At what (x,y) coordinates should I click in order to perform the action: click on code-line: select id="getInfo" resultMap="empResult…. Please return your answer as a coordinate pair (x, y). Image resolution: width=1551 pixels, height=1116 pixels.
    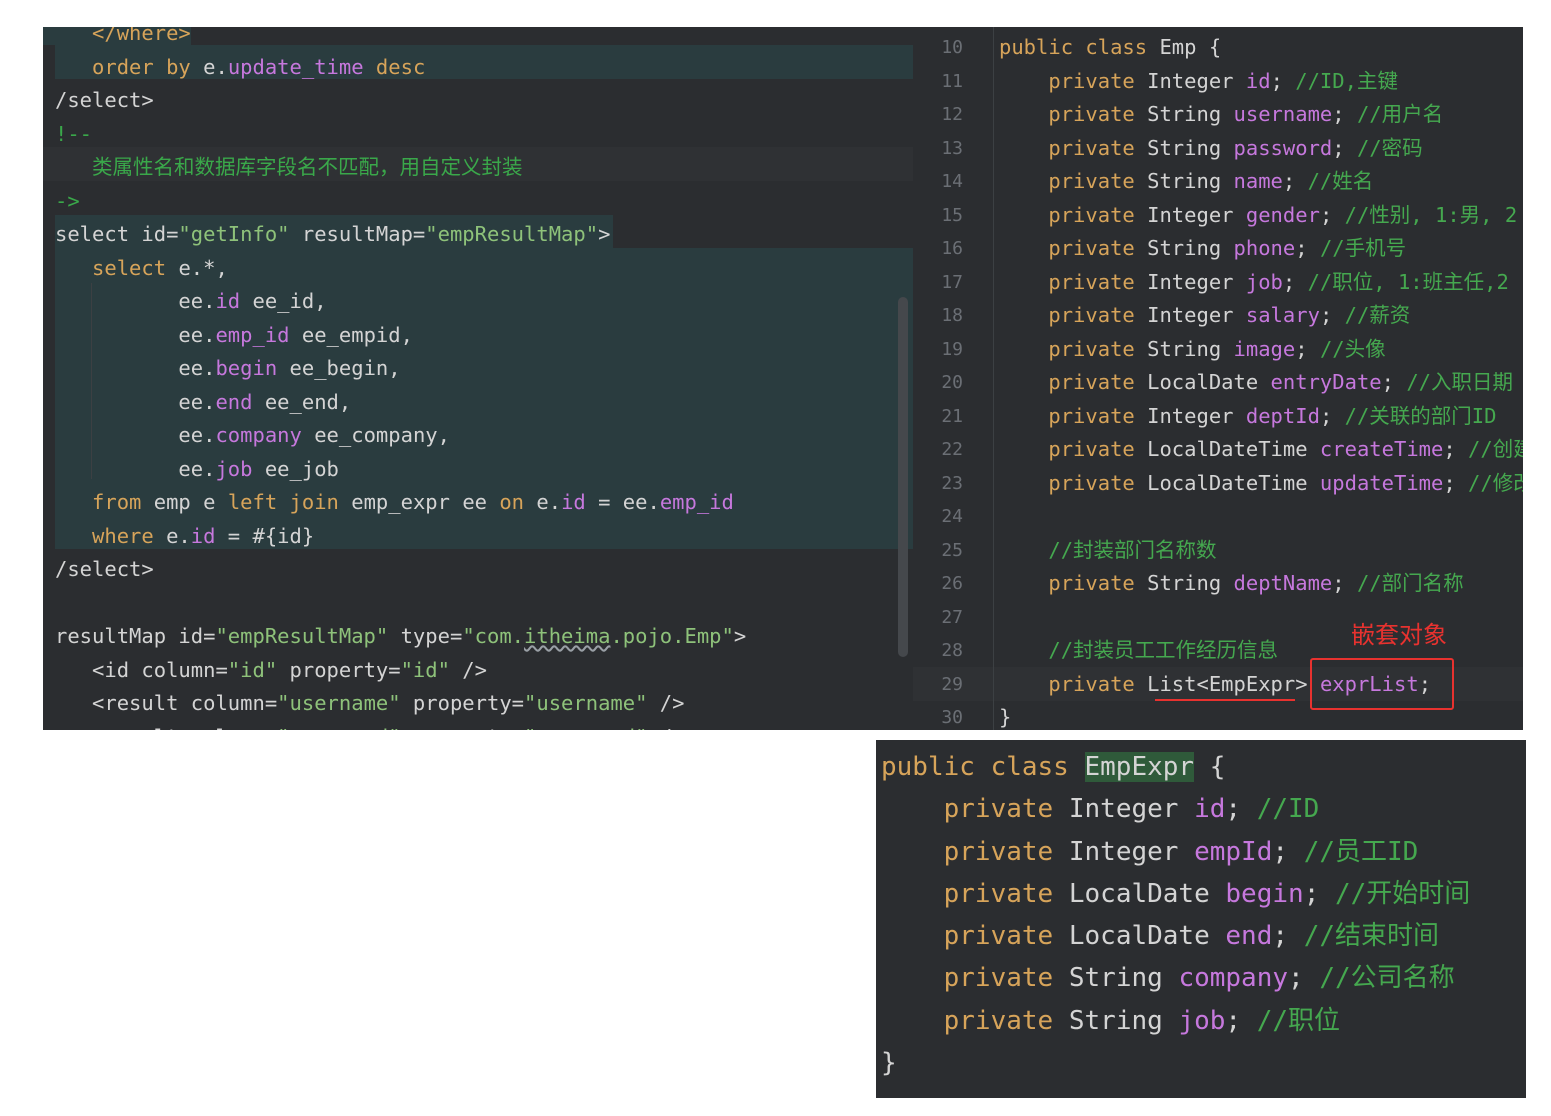
    Looking at the image, I should click on (400, 235).